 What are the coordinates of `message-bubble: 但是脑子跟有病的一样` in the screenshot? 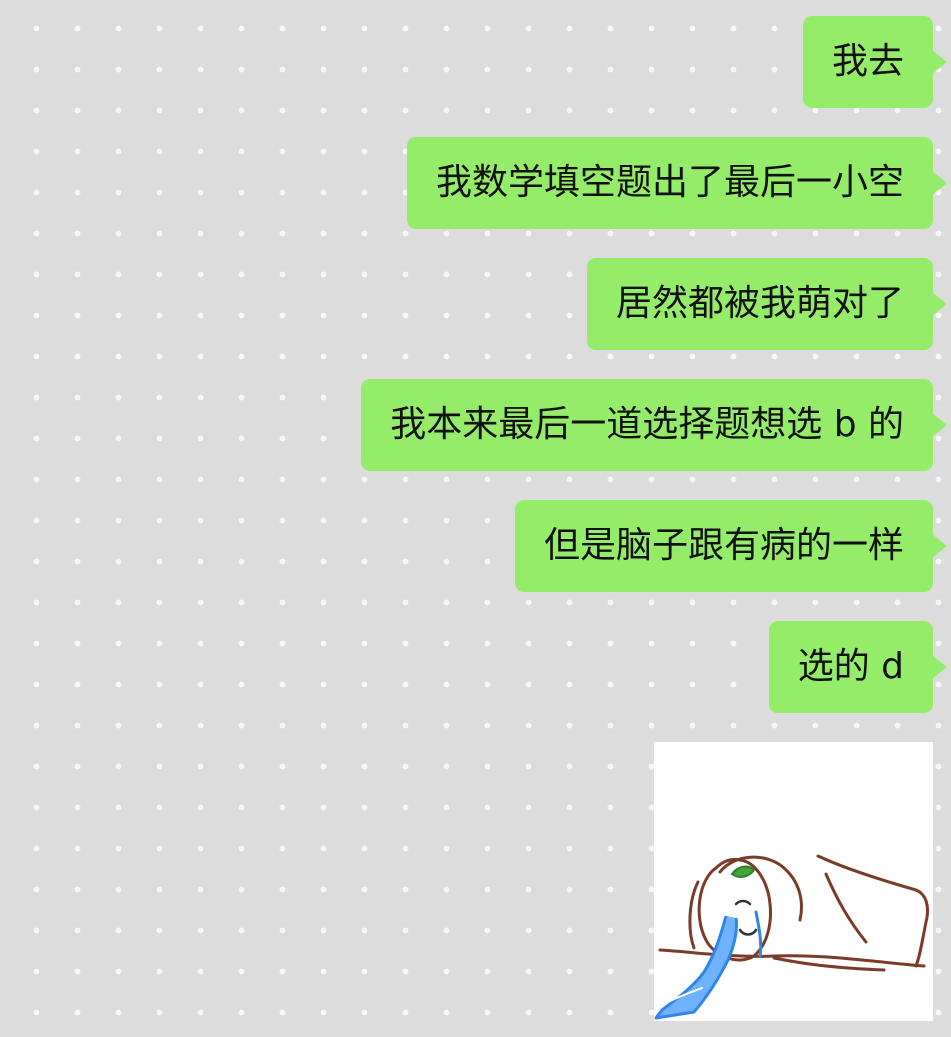 It's located at (730, 546).